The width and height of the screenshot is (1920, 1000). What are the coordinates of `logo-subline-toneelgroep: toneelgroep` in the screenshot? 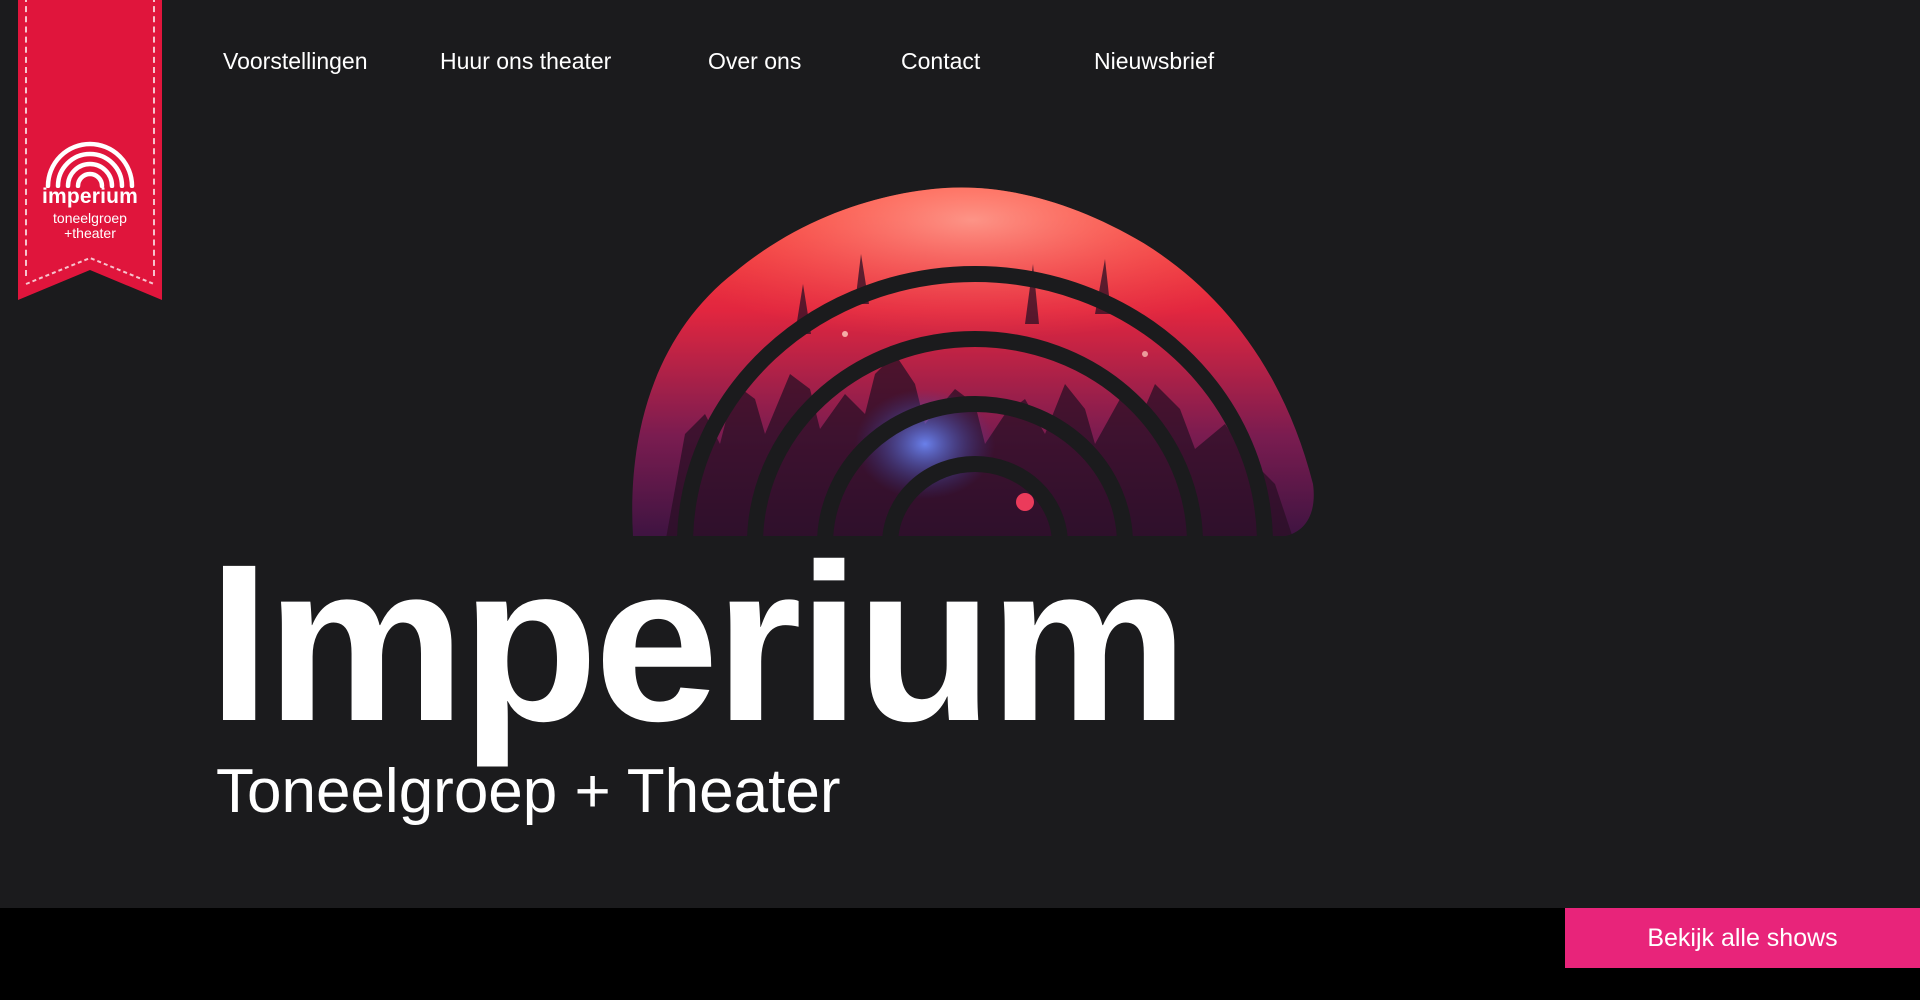 It's located at (90, 218).